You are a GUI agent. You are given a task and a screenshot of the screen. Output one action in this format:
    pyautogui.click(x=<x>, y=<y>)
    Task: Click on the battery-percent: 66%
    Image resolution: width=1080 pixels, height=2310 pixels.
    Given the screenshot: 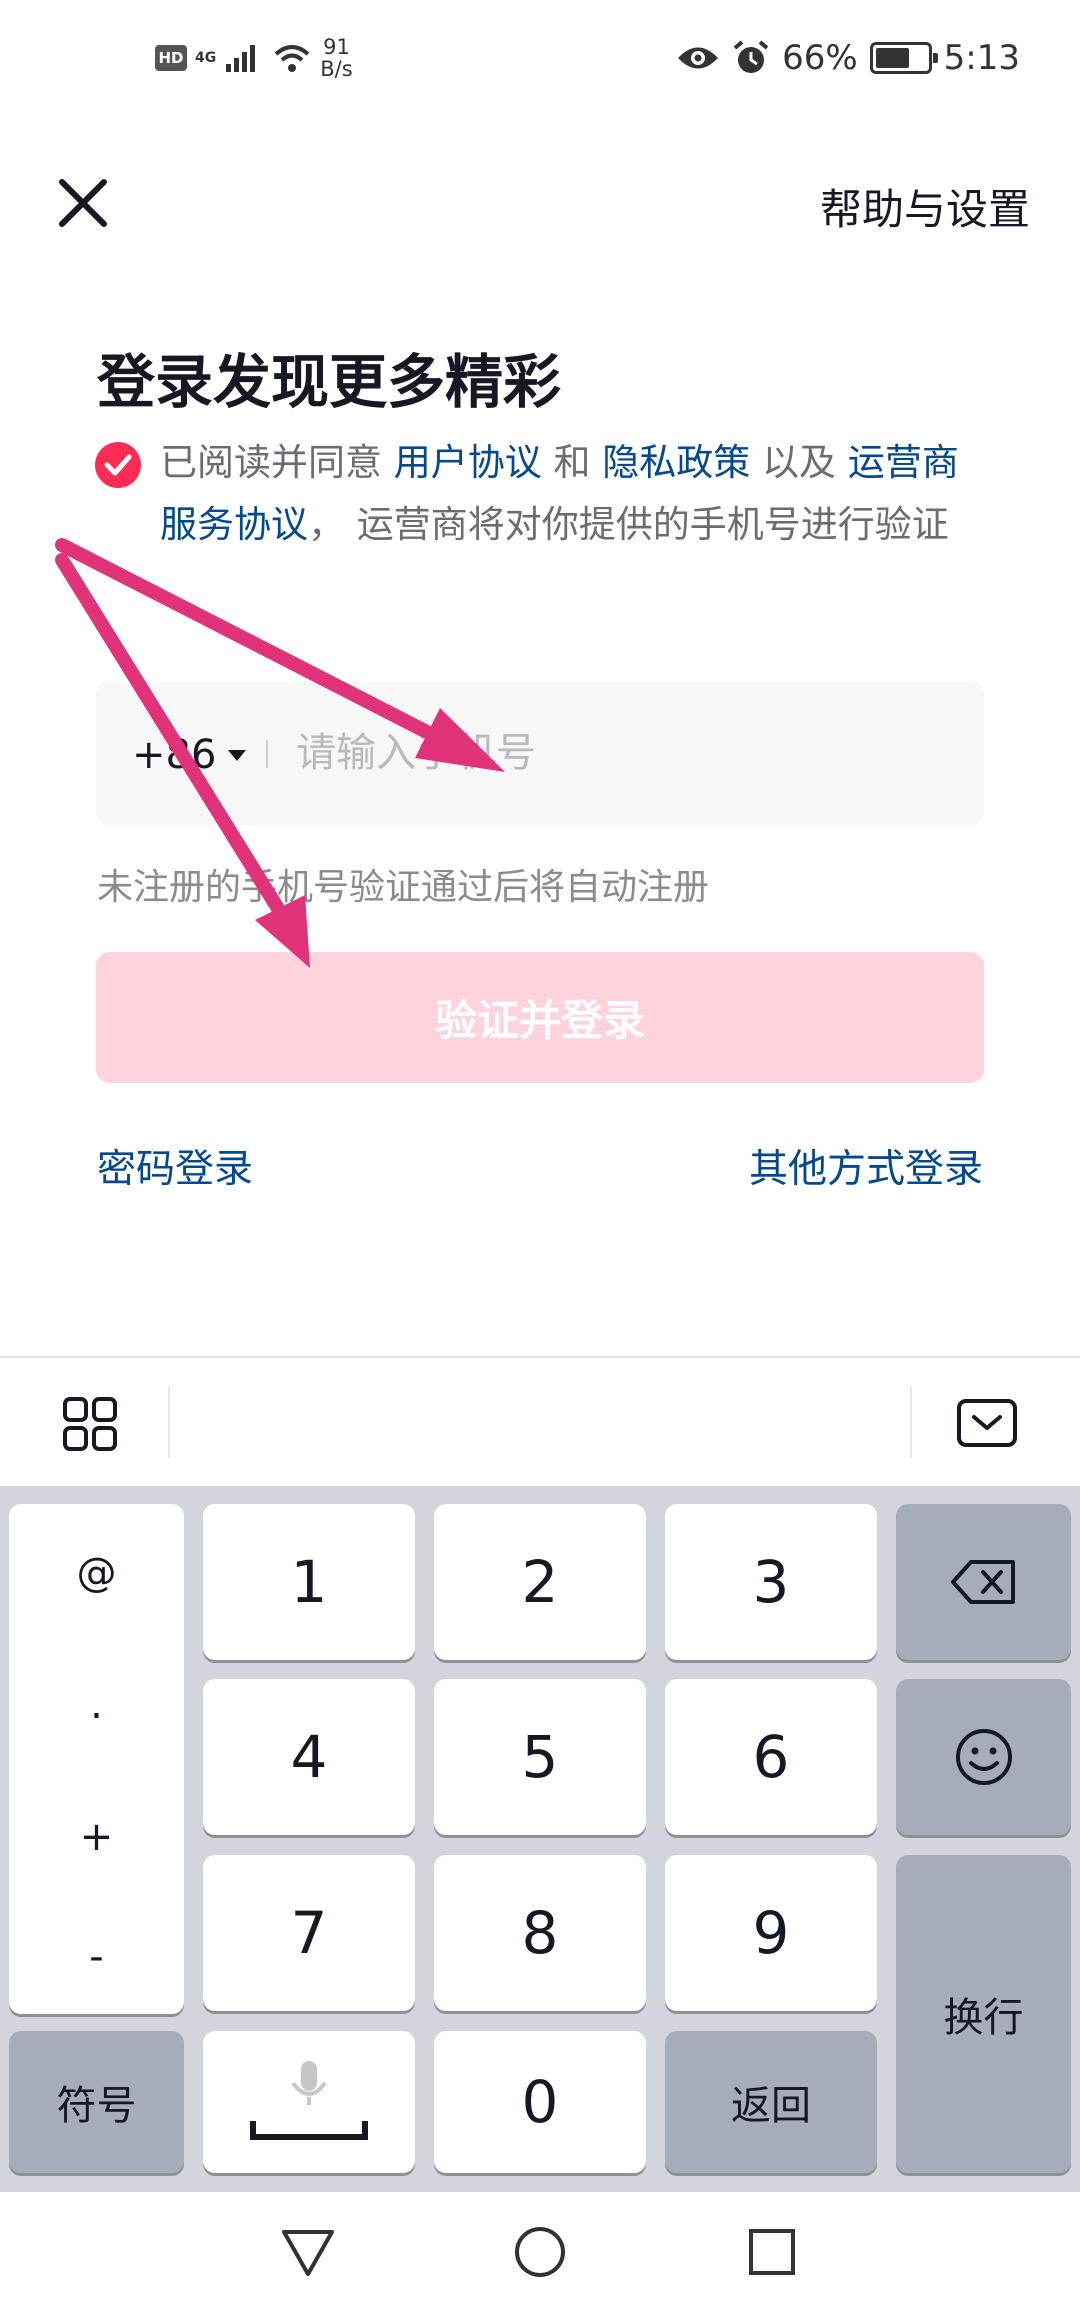 What is the action you would take?
    pyautogui.click(x=820, y=58)
    